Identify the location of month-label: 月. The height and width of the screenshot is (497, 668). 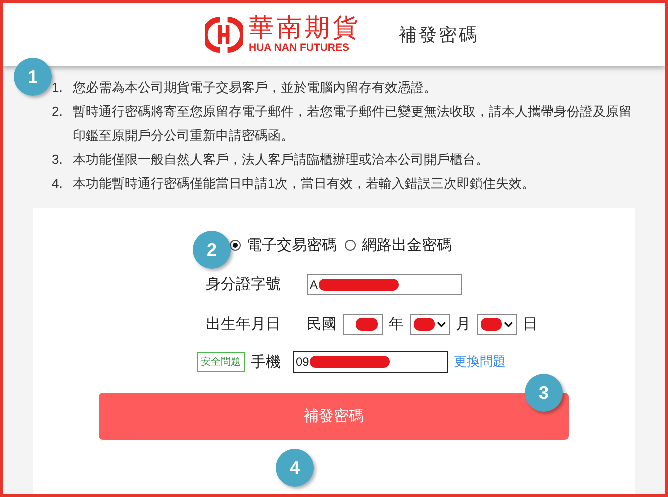
(463, 324).